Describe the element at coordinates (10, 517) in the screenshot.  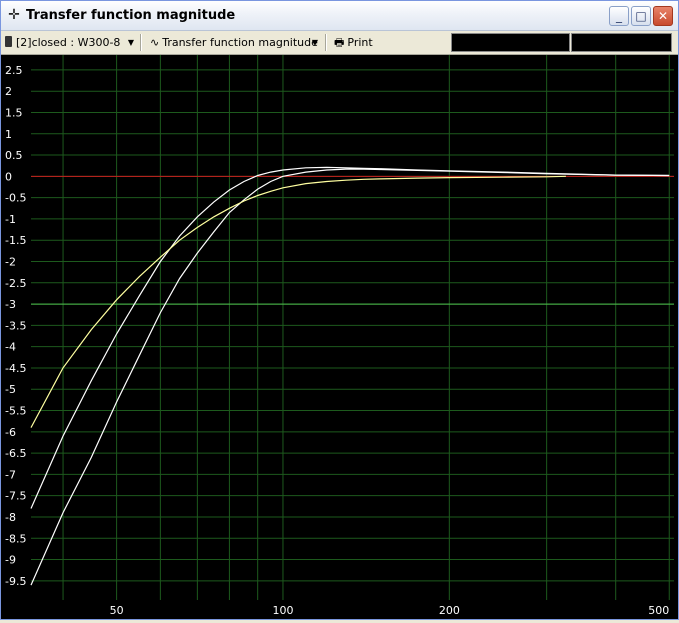
I see `y-tick-label: -8` at that location.